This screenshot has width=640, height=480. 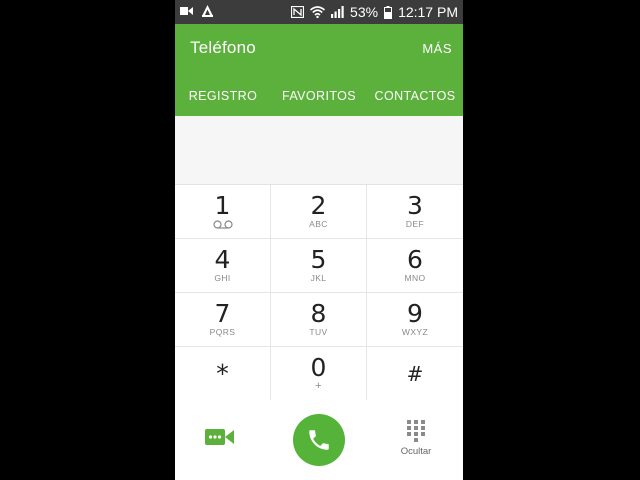 What do you see at coordinates (415, 332) in the screenshot?
I see `key-letters: WXYZ` at bounding box center [415, 332].